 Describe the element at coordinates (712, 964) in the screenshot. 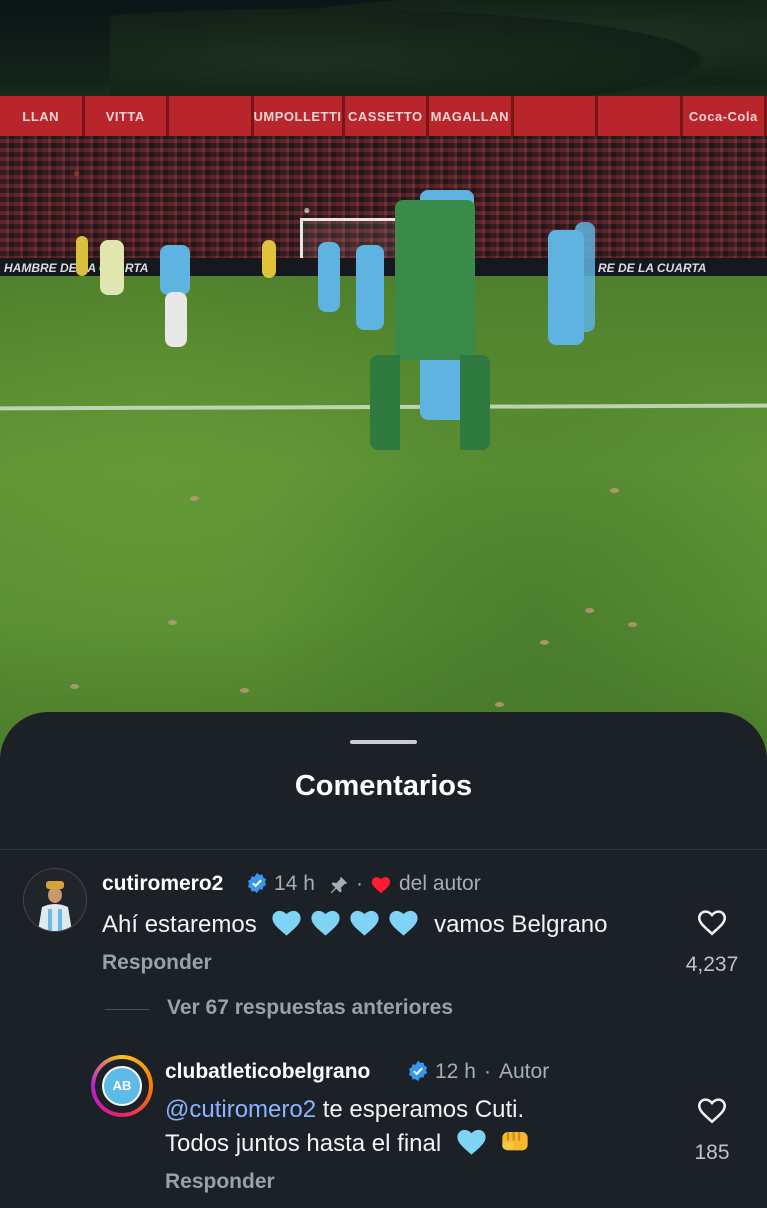

I see `like-count: 4,237` at that location.